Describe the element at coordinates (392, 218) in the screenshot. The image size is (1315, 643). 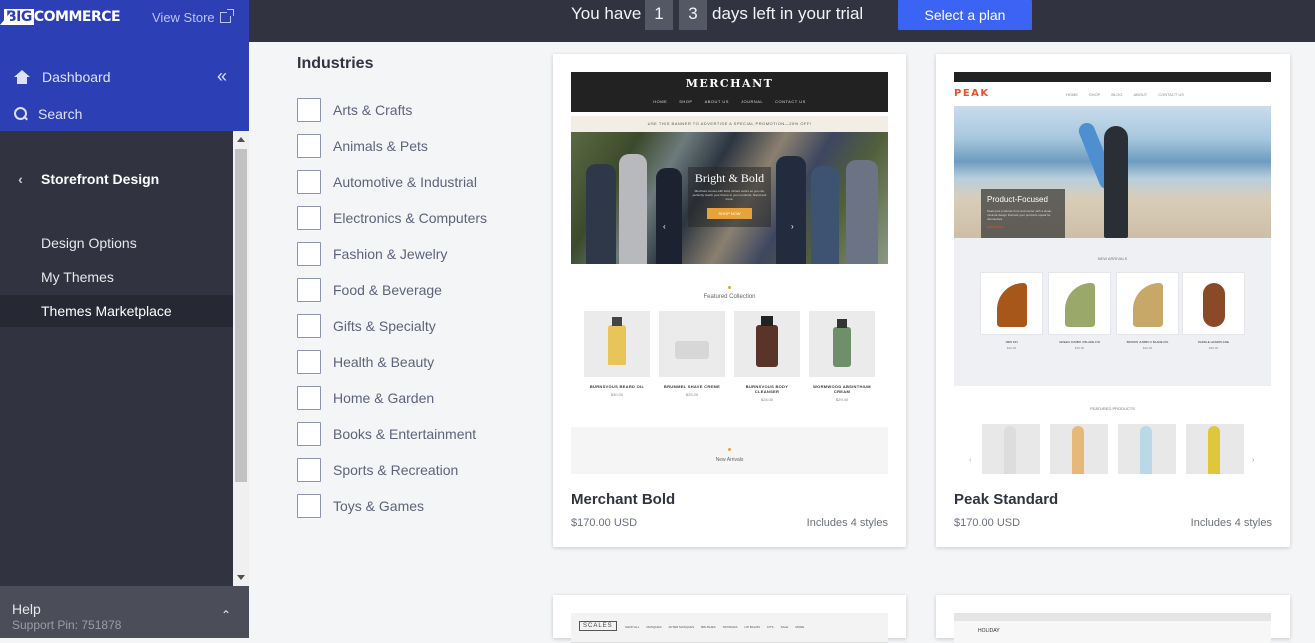
I see `filter-electronics-computers: Electronics & Computers` at that location.